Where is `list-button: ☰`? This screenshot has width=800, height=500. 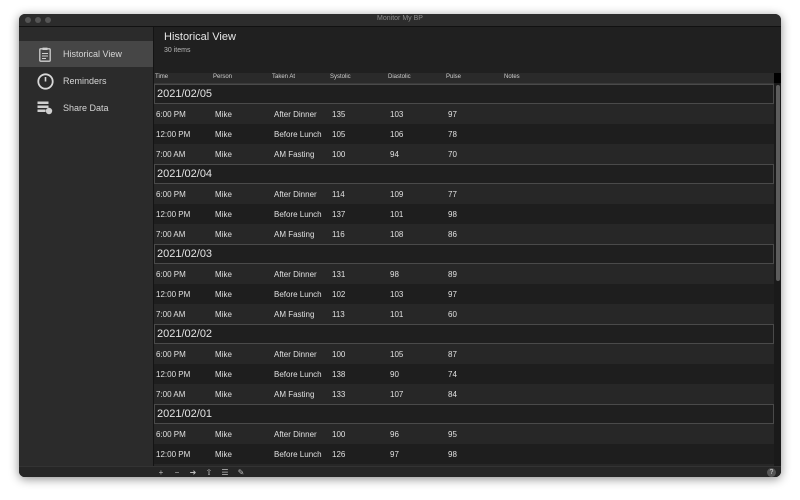 list-button: ☰ is located at coordinates (225, 472).